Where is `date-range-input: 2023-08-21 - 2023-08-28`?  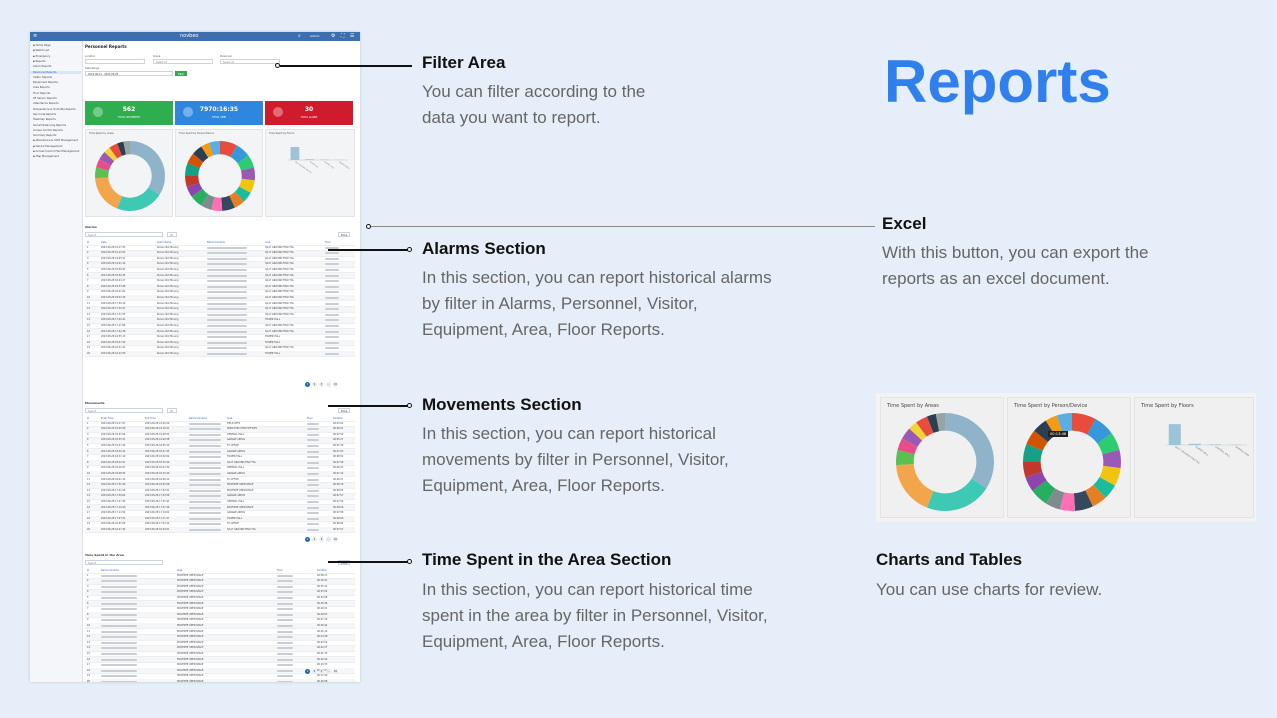
date-range-input: 2023-08-21 - 2023-08-28 is located at coordinates (129, 73).